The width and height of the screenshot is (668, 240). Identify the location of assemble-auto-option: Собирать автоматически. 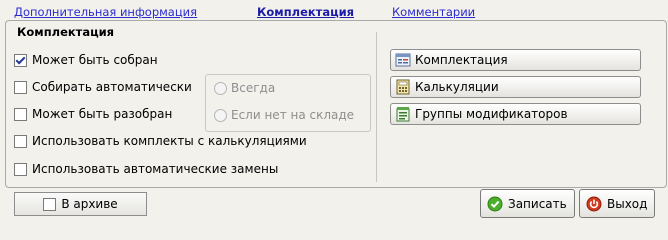
(103, 87).